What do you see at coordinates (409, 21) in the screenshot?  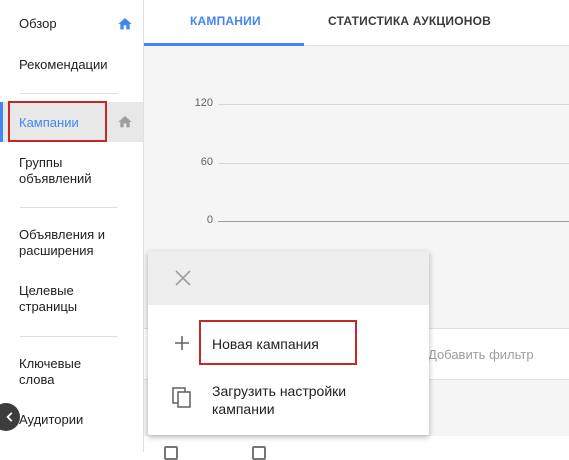 I see `tab-auction-insights: СТАТИСТИКА АУКЦИОНОВ` at bounding box center [409, 21].